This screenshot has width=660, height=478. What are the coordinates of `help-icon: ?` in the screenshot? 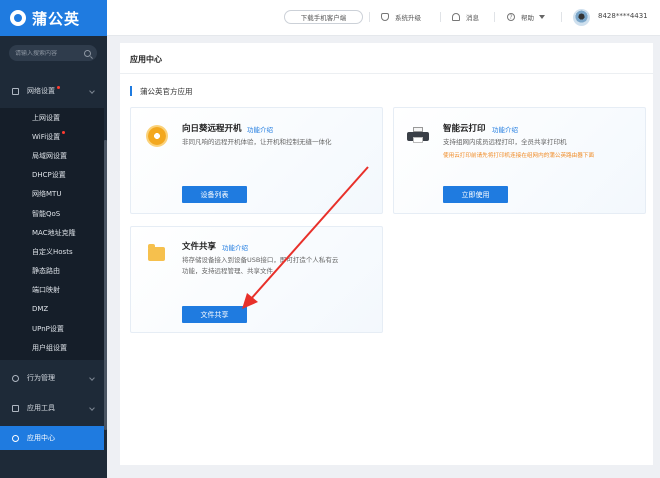 It's located at (511, 17).